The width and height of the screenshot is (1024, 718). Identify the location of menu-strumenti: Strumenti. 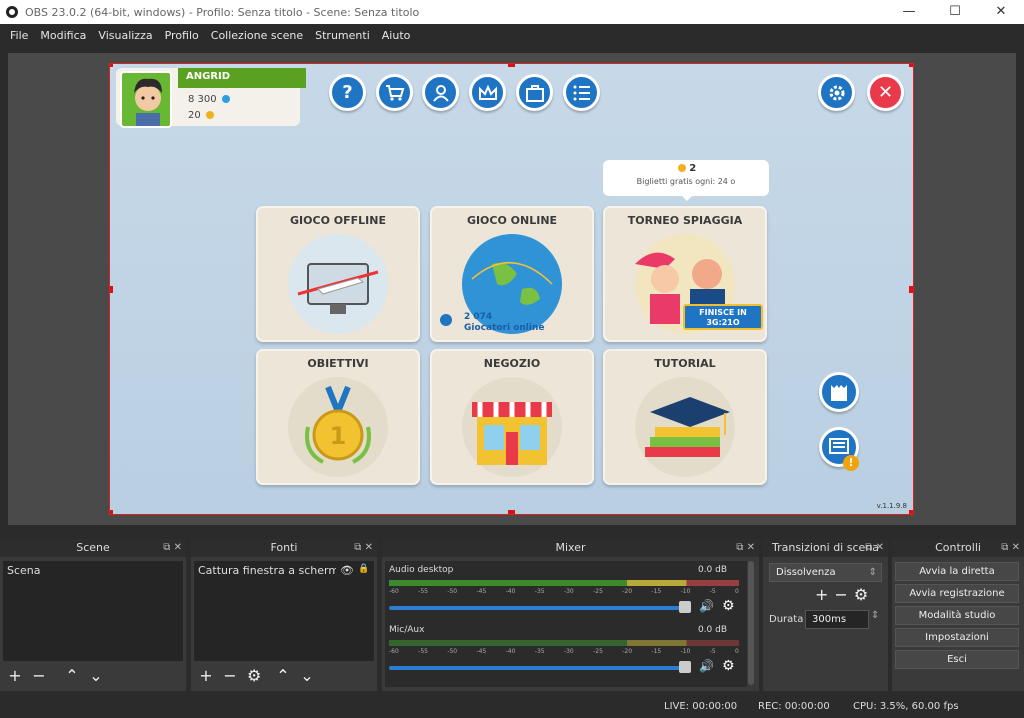
(342, 35).